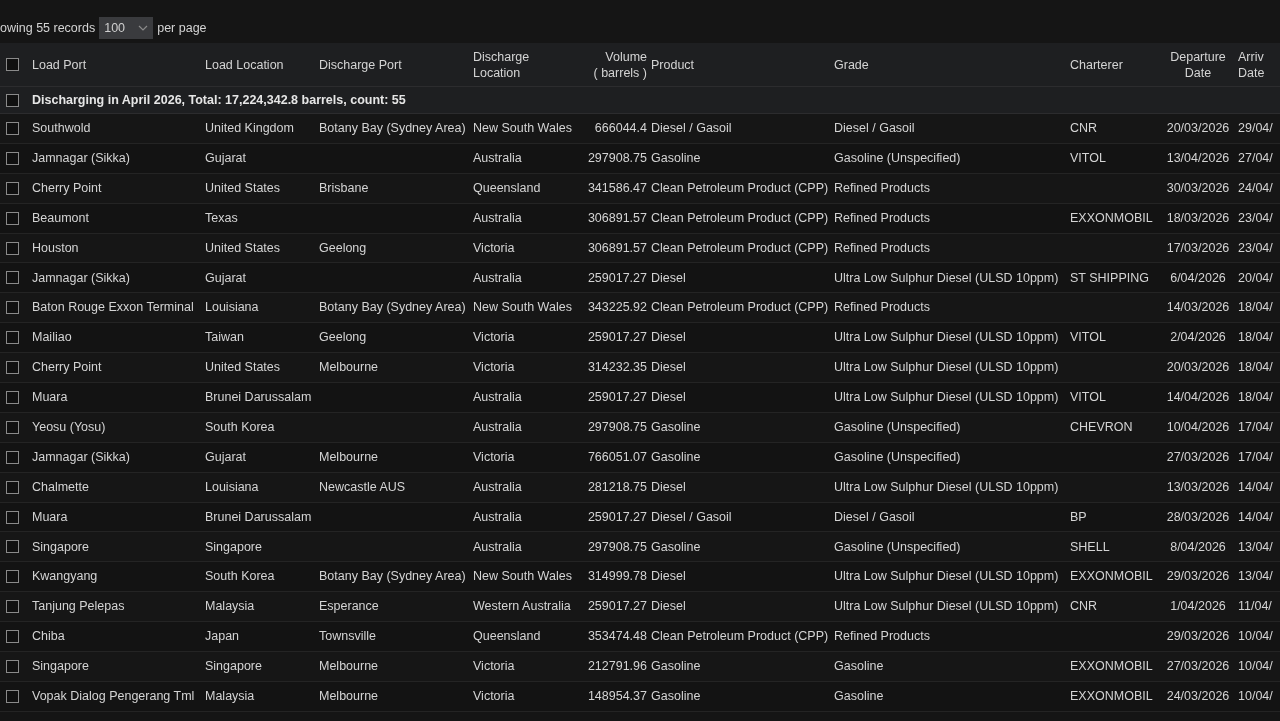 The width and height of the screenshot is (1280, 721). What do you see at coordinates (523, 577) in the screenshot?
I see `table-cell-text: New South Wales` at bounding box center [523, 577].